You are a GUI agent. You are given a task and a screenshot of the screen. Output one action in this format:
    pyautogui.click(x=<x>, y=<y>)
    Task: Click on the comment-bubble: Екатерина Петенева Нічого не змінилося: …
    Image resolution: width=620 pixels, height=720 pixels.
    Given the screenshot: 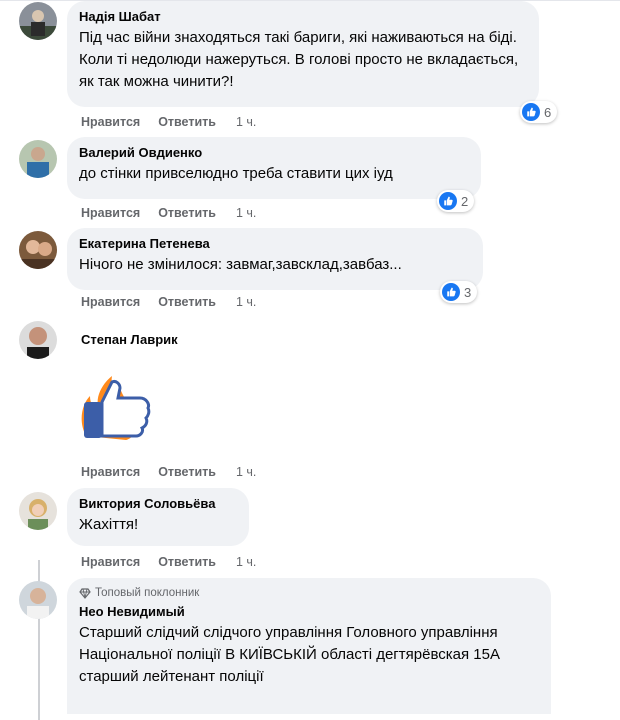 What is the action you would take?
    pyautogui.click(x=275, y=259)
    